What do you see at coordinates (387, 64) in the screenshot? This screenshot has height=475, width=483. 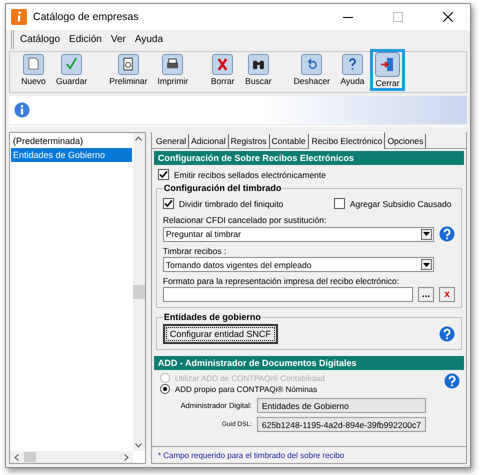 I see `exit-icon` at bounding box center [387, 64].